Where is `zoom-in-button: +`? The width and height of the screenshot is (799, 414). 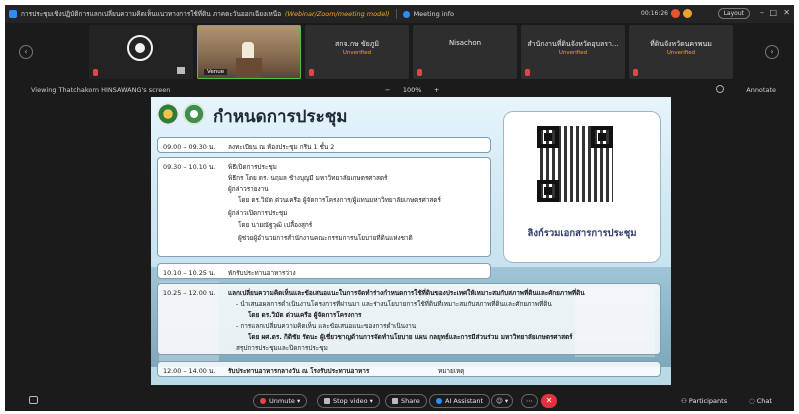 zoom-in-button: + is located at coordinates (436, 90).